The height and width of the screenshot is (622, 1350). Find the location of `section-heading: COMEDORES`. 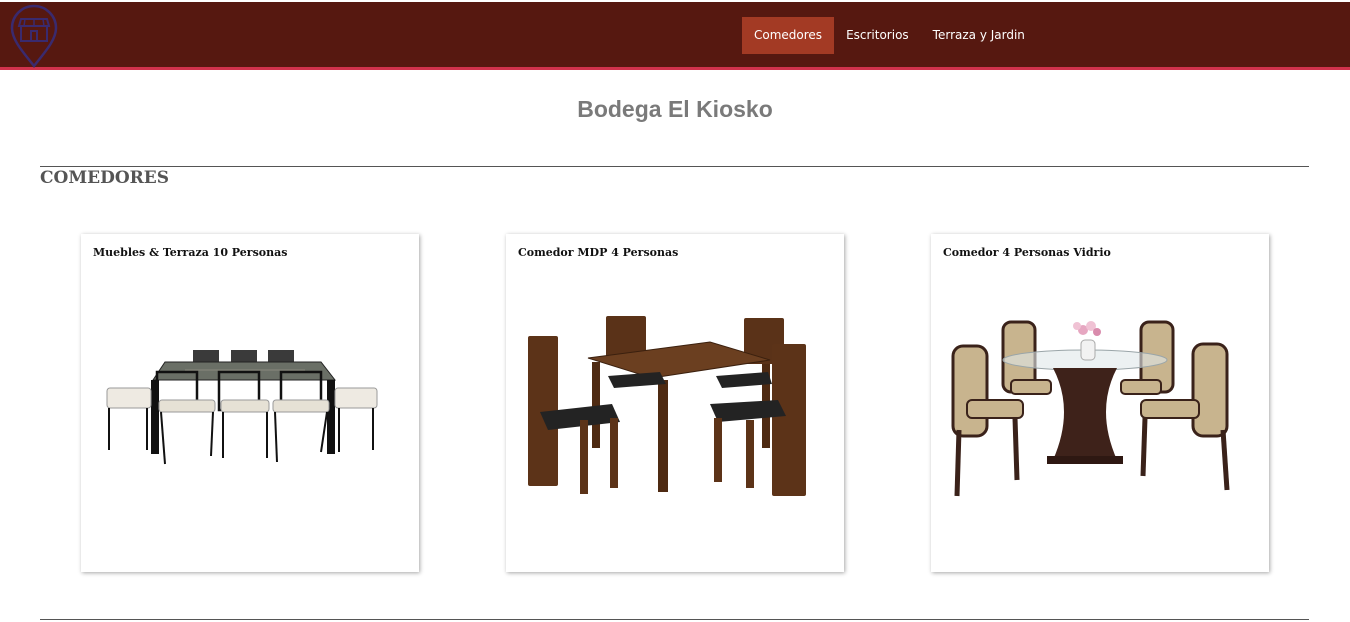

section-heading: COMEDORES is located at coordinates (105, 178).